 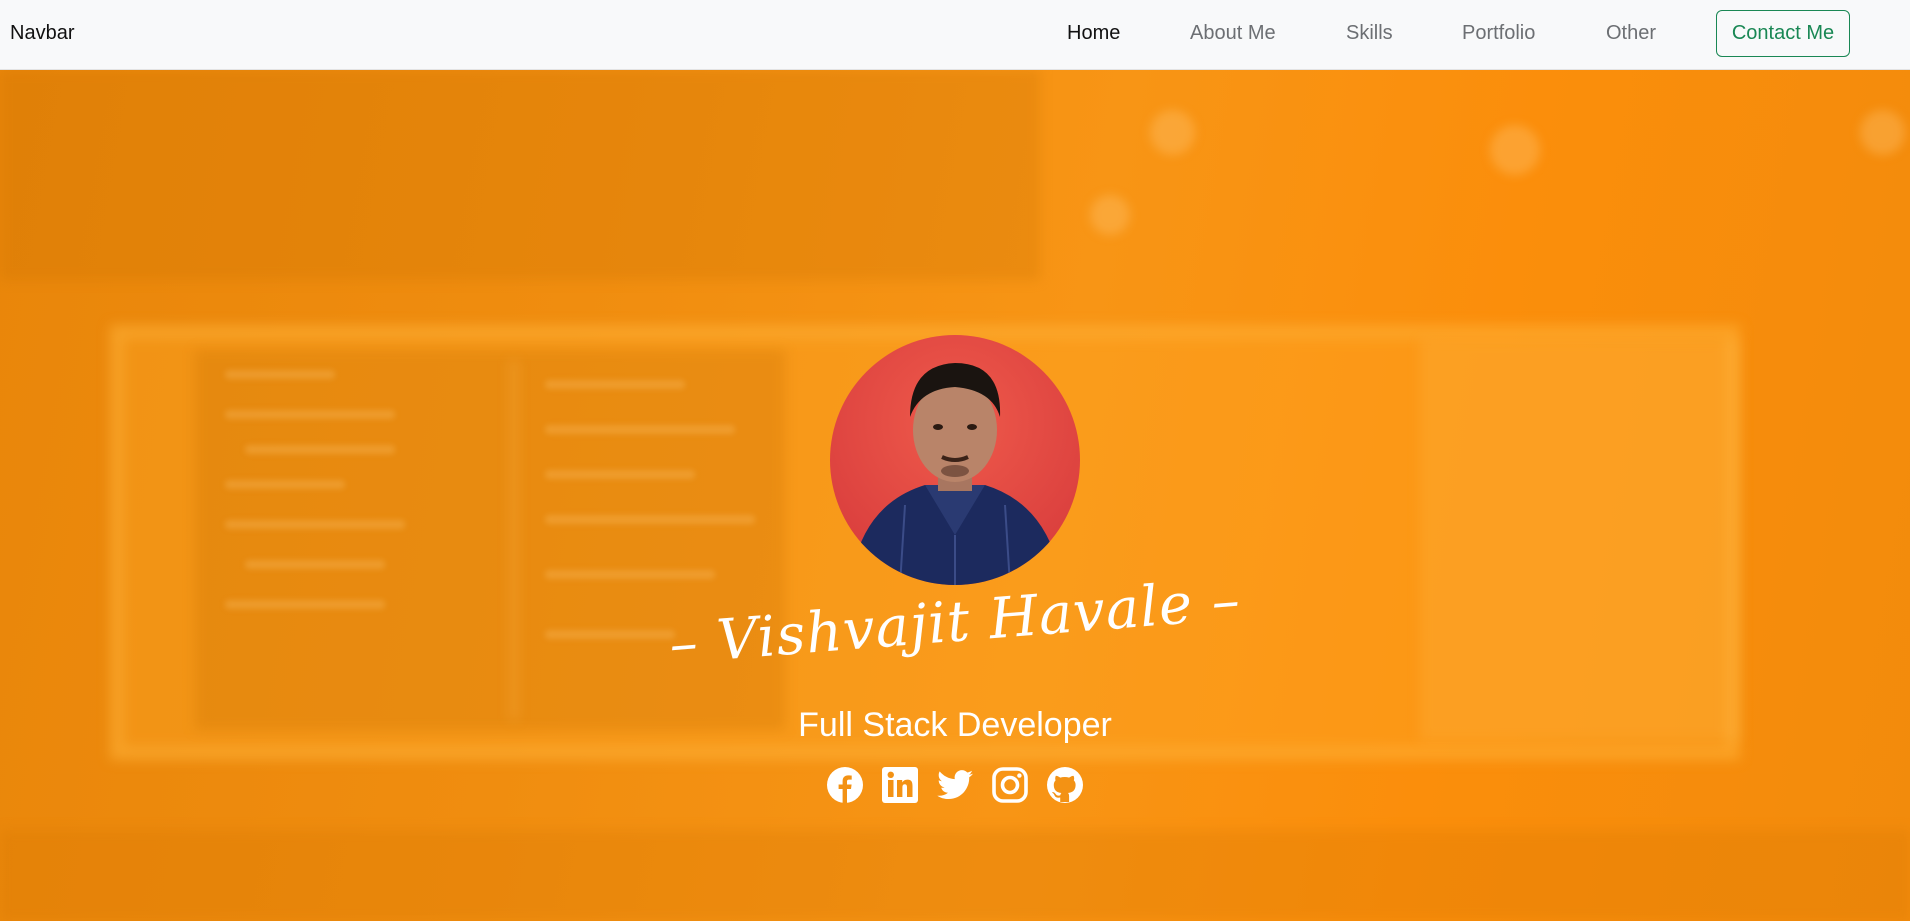 What do you see at coordinates (955, 875) in the screenshot?
I see `background-desk` at bounding box center [955, 875].